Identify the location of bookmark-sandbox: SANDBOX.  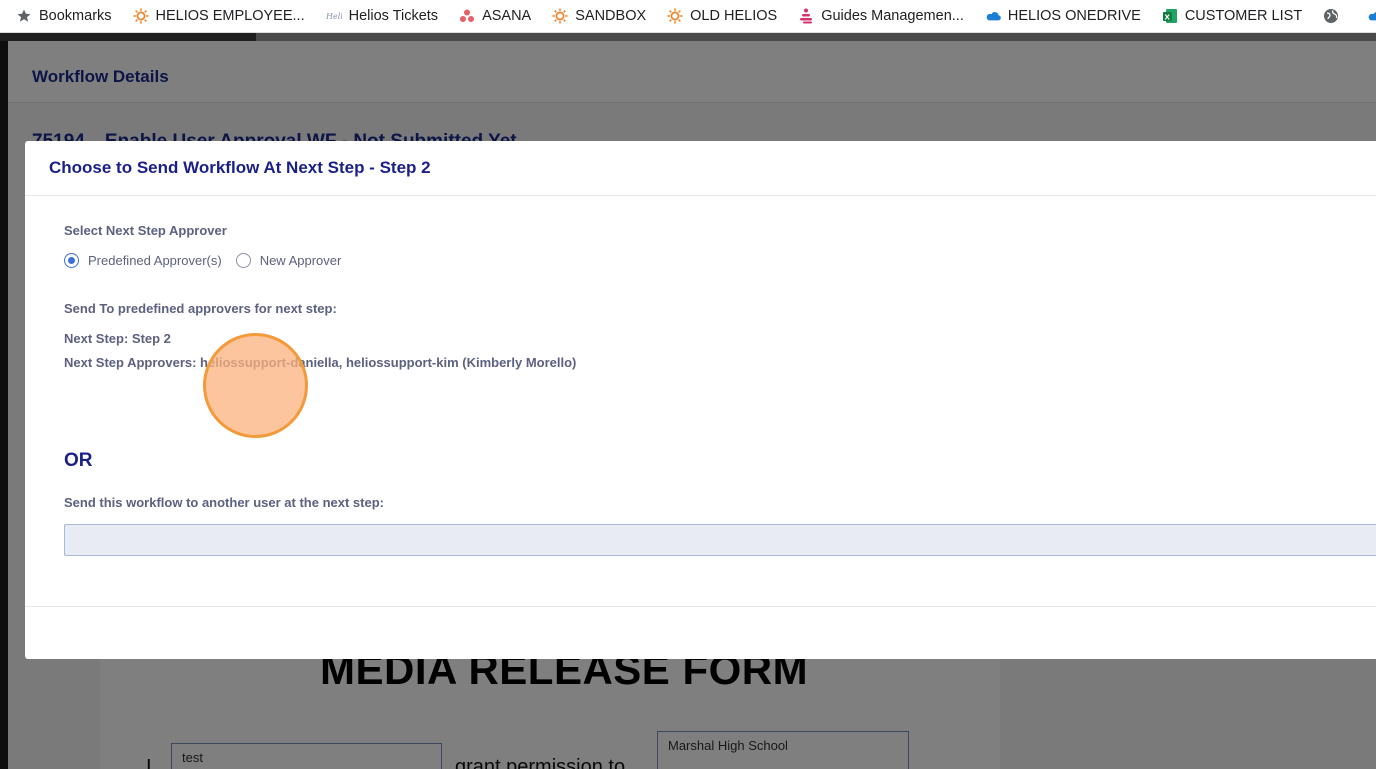
(599, 16).